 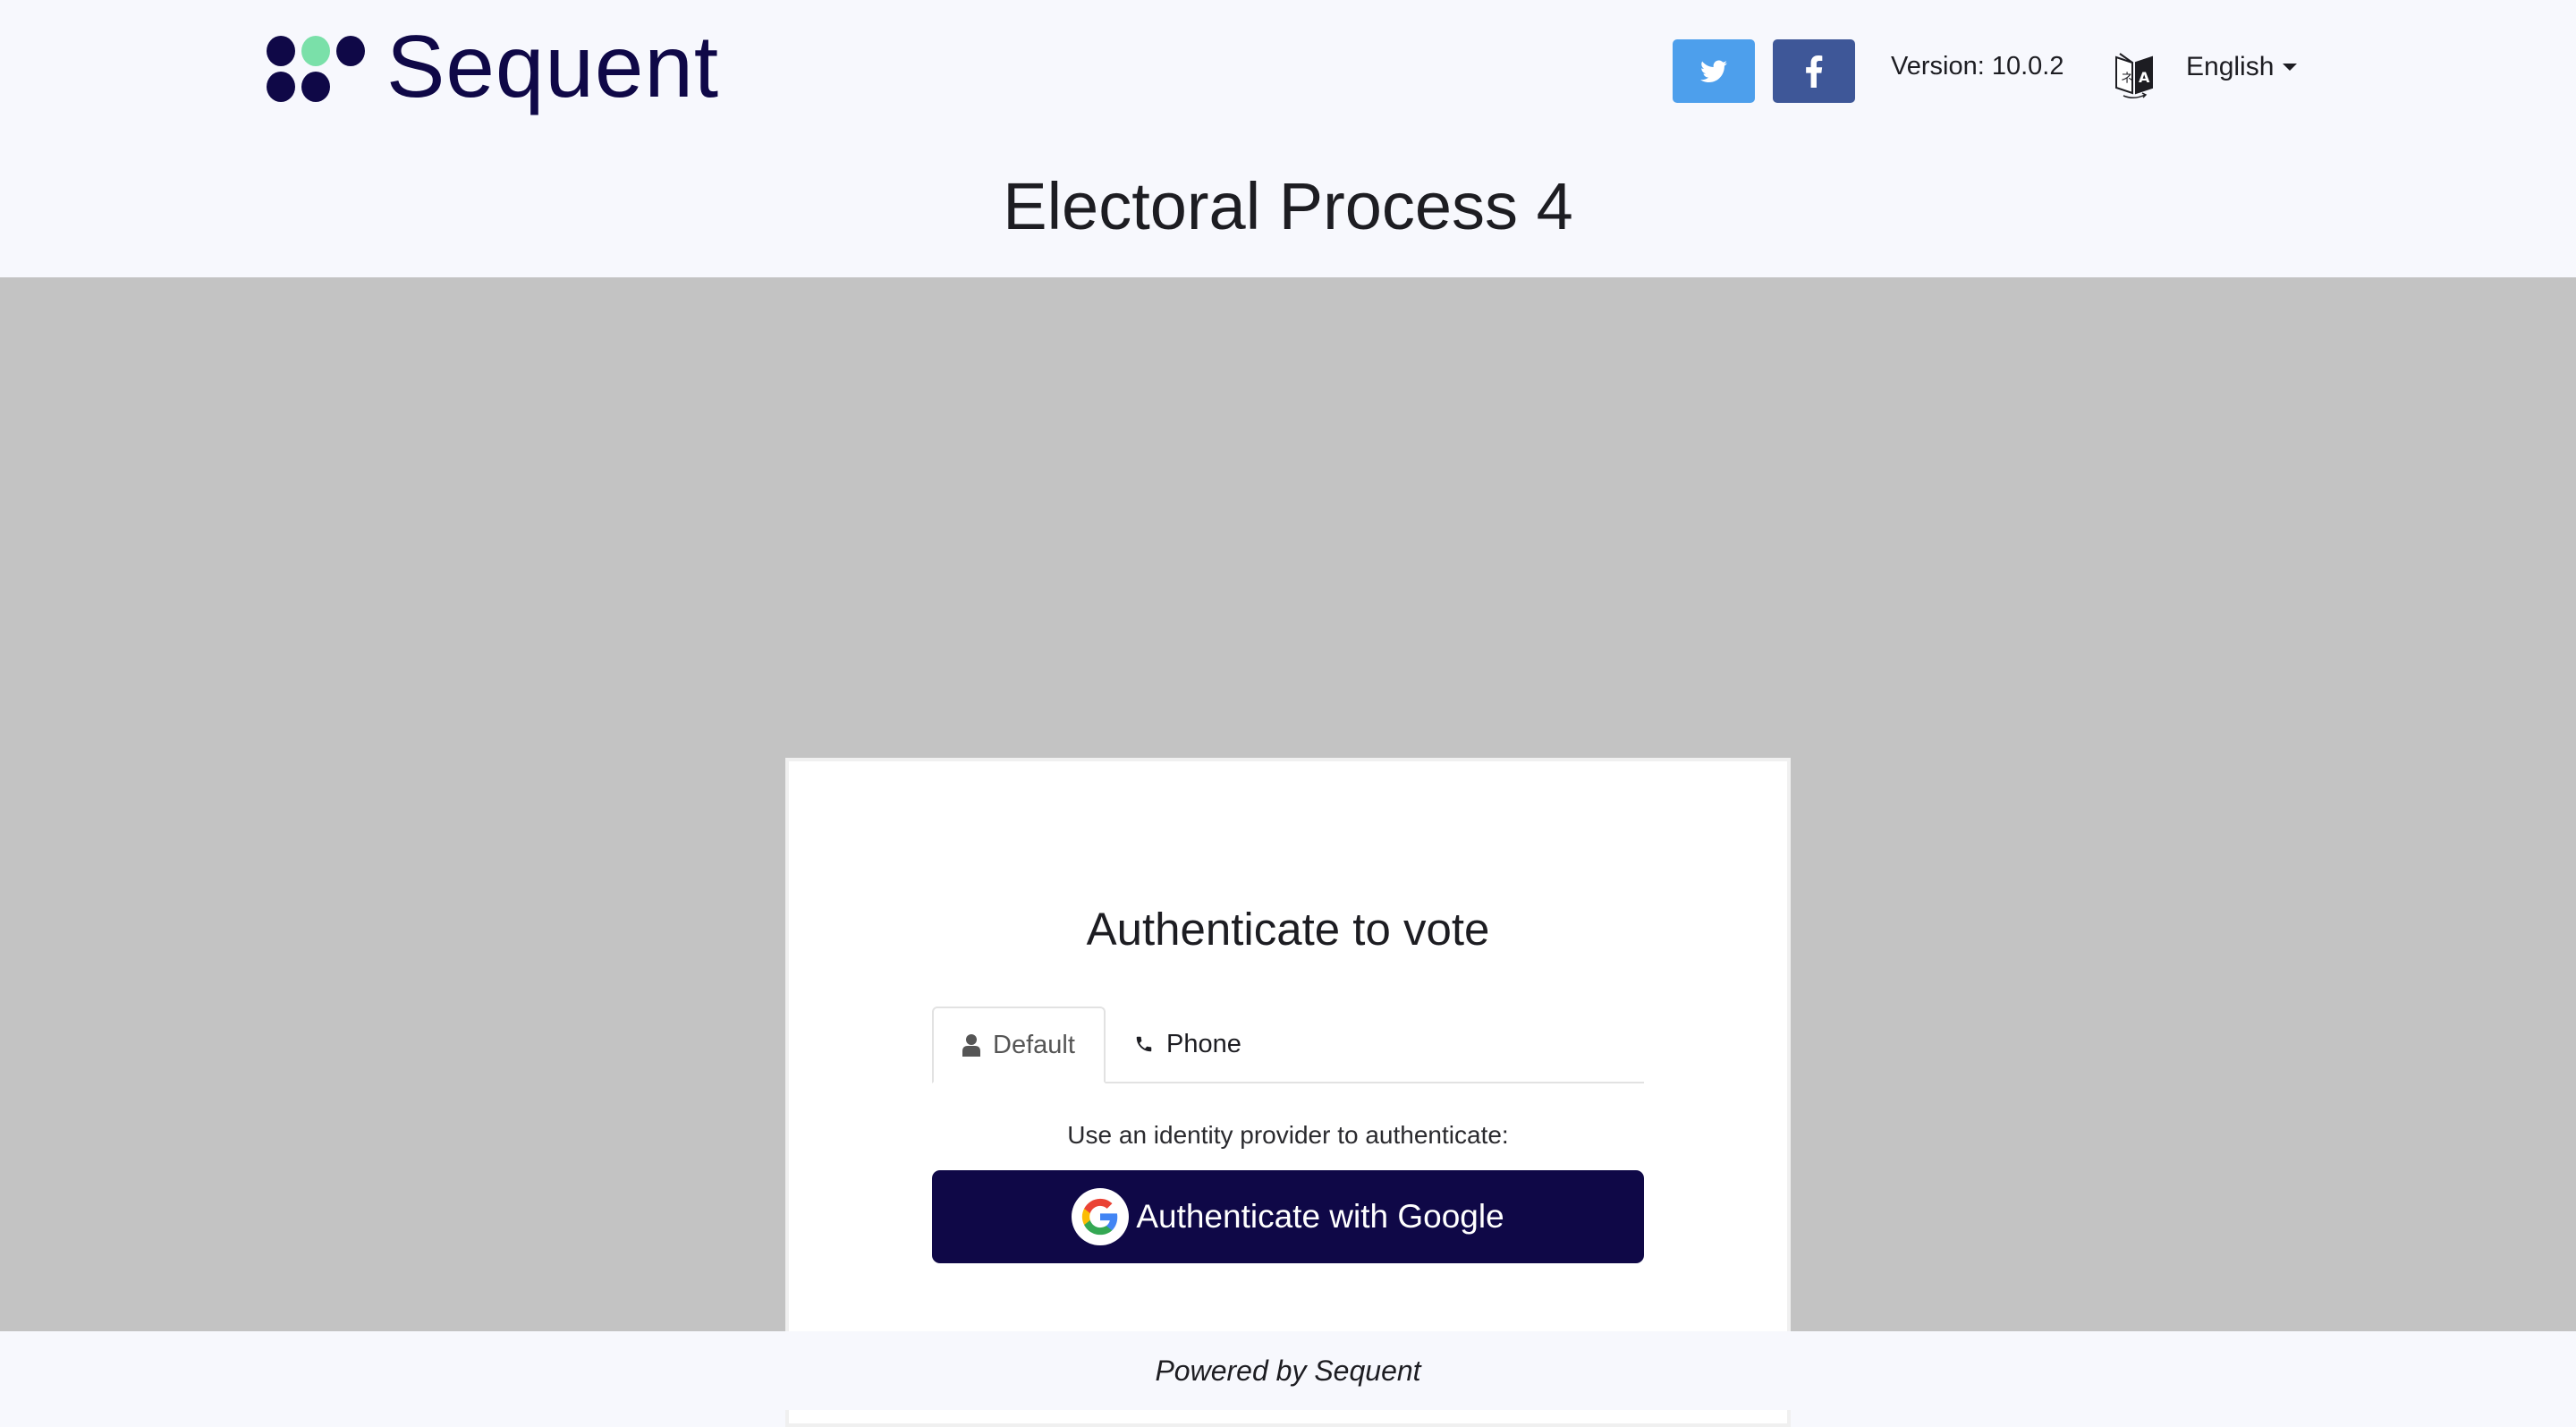 I want to click on chevron-down-icon, so click(x=2290, y=67).